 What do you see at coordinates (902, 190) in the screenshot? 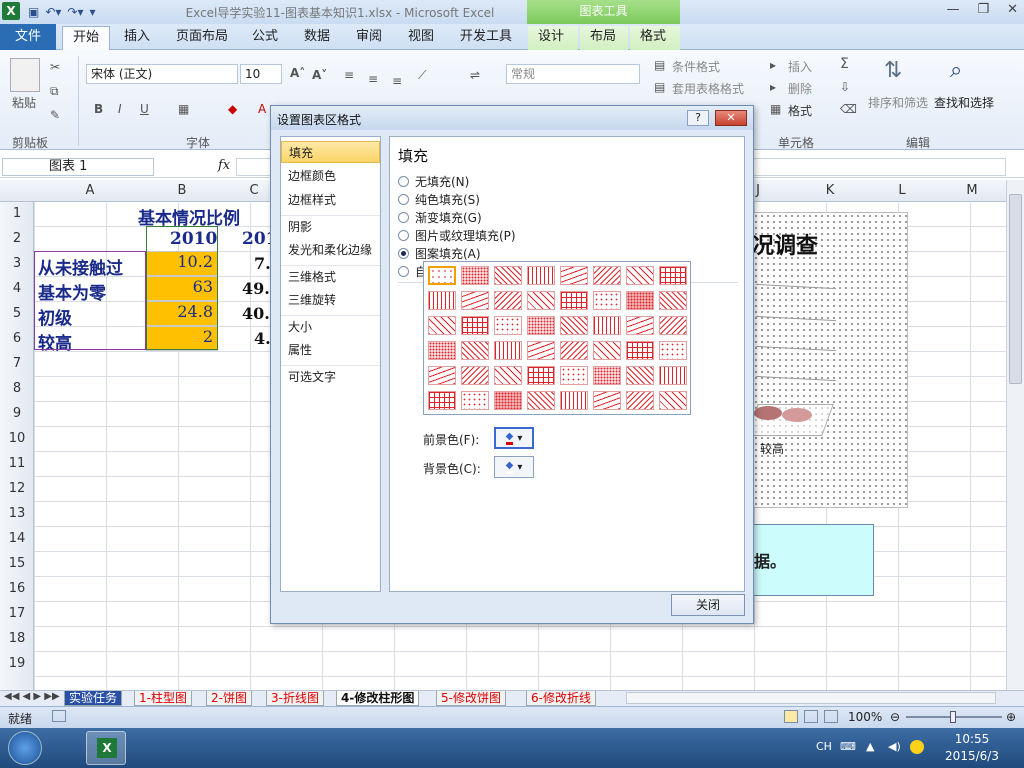
I see `col-header-l: L` at bounding box center [902, 190].